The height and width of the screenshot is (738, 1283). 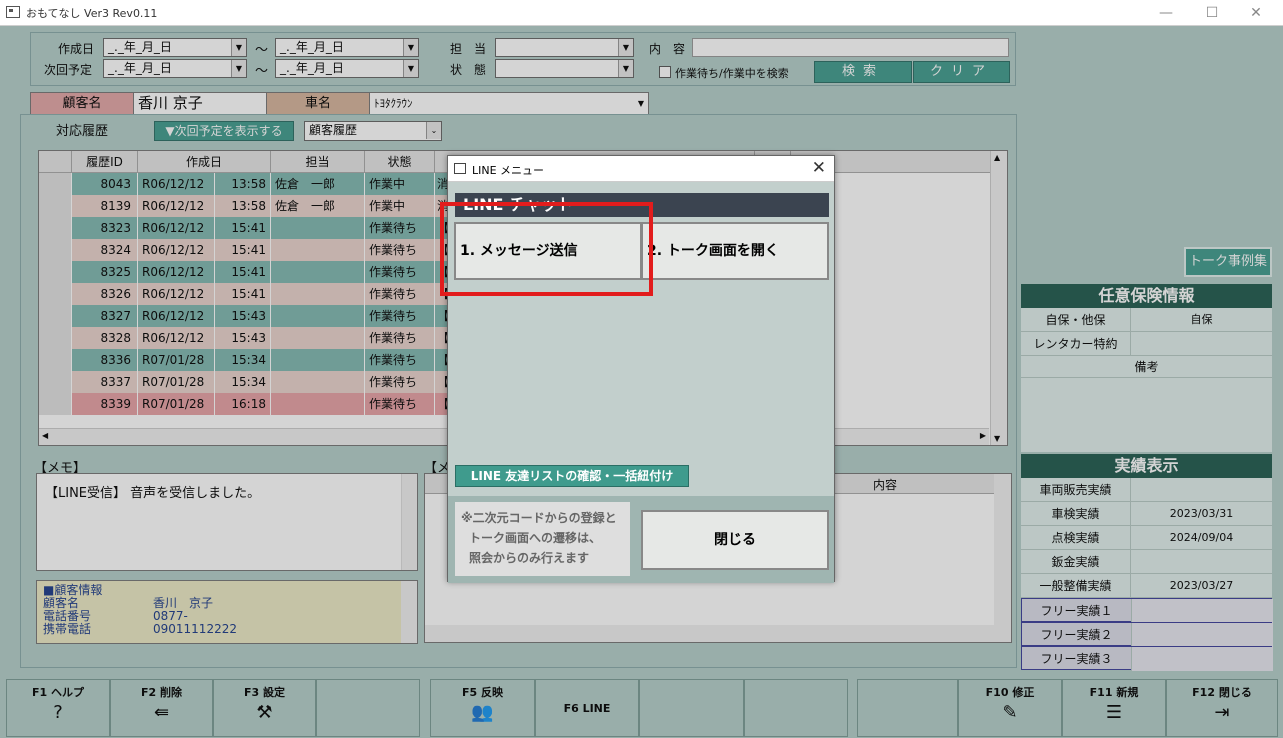 What do you see at coordinates (175, 47) in the screenshot?
I see `created-from-date: _._年_月_日 ▼` at bounding box center [175, 47].